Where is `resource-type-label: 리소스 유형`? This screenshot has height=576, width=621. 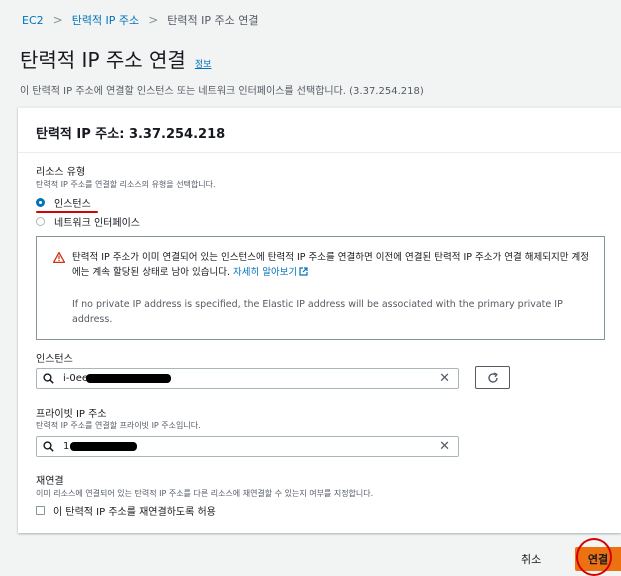
resource-type-label: 리소스 유형 is located at coordinates (61, 172).